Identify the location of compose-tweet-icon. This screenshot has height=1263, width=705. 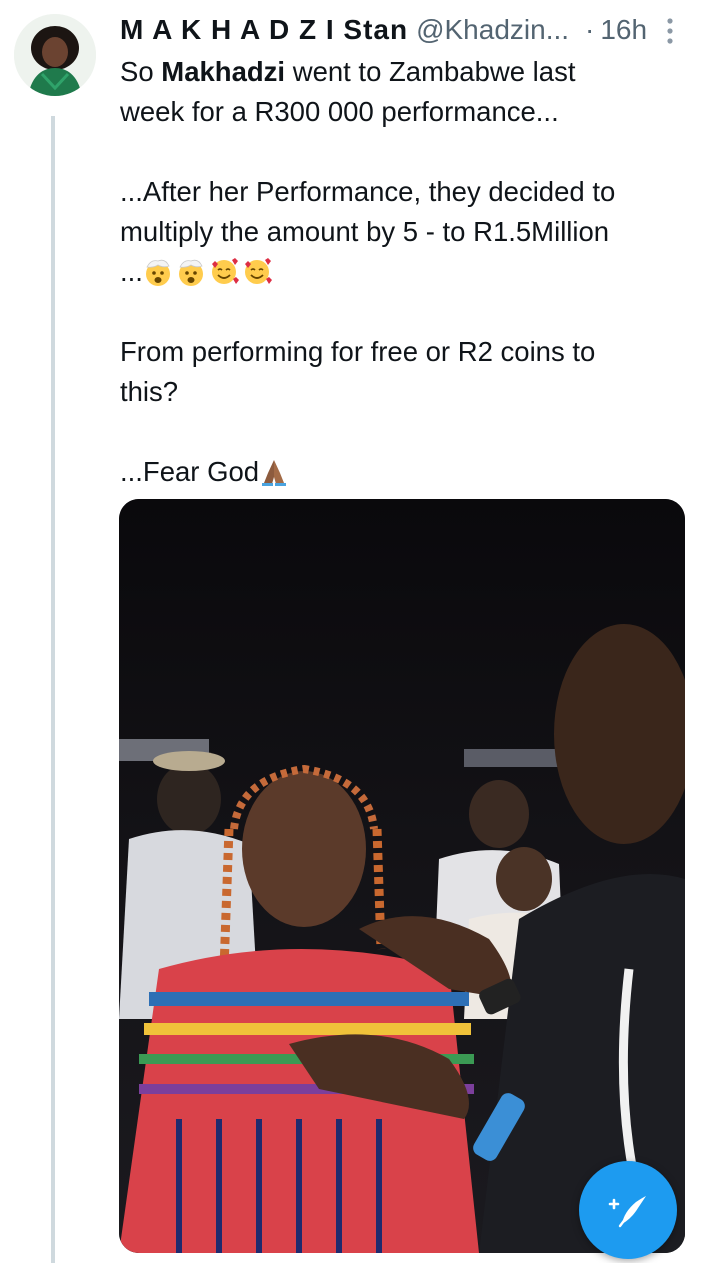
(627, 1212).